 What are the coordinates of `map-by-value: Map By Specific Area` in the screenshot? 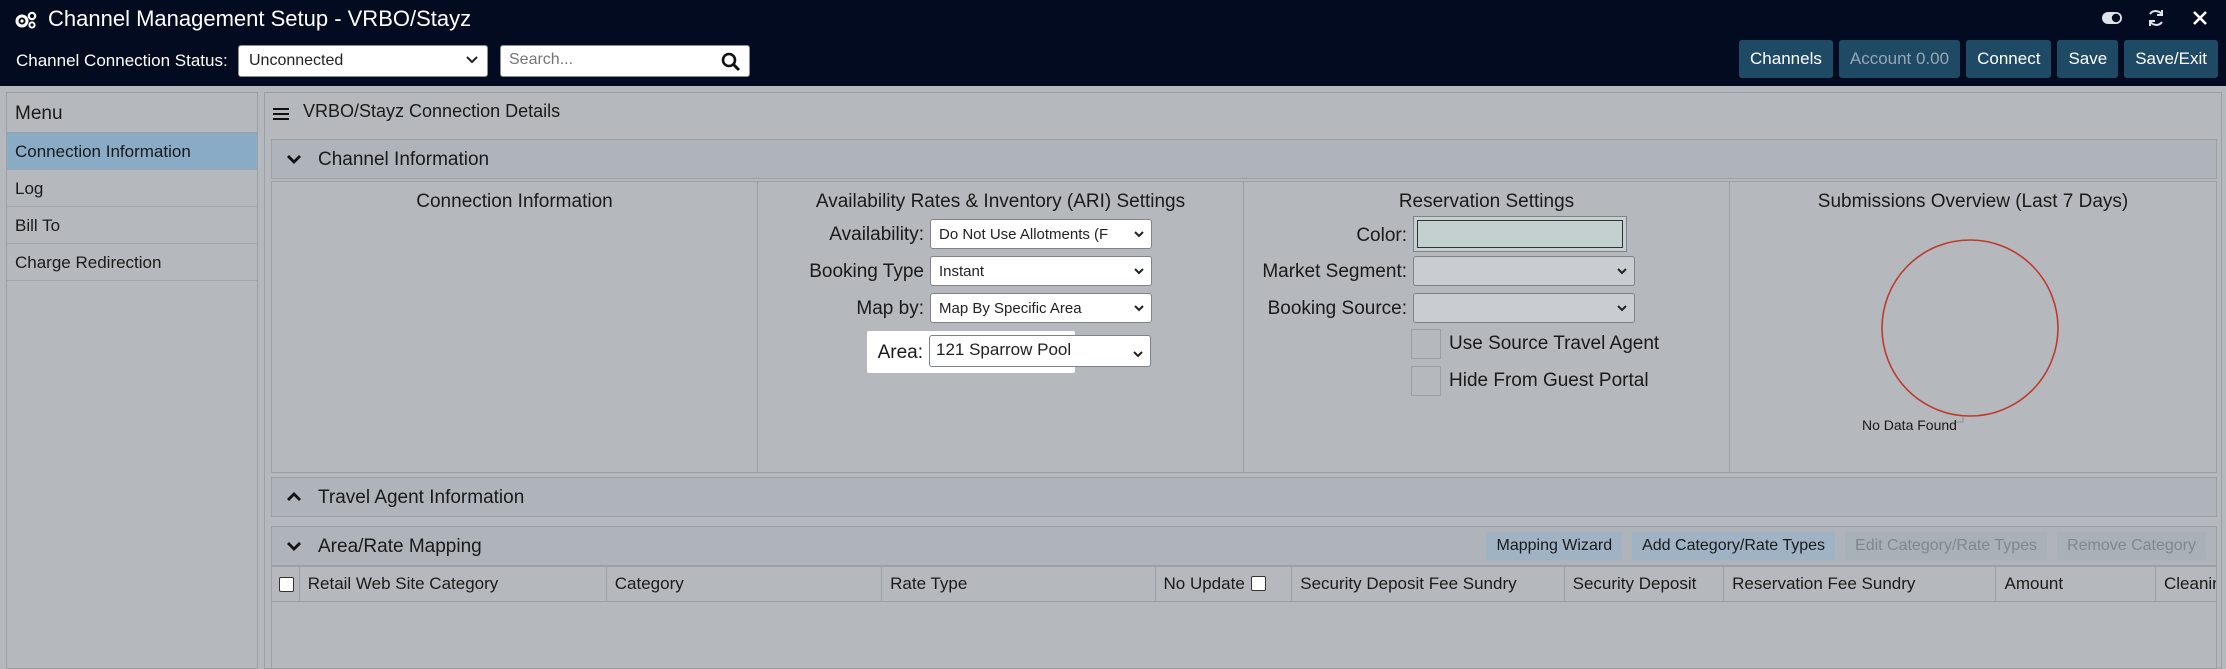 It's located at (1010, 308).